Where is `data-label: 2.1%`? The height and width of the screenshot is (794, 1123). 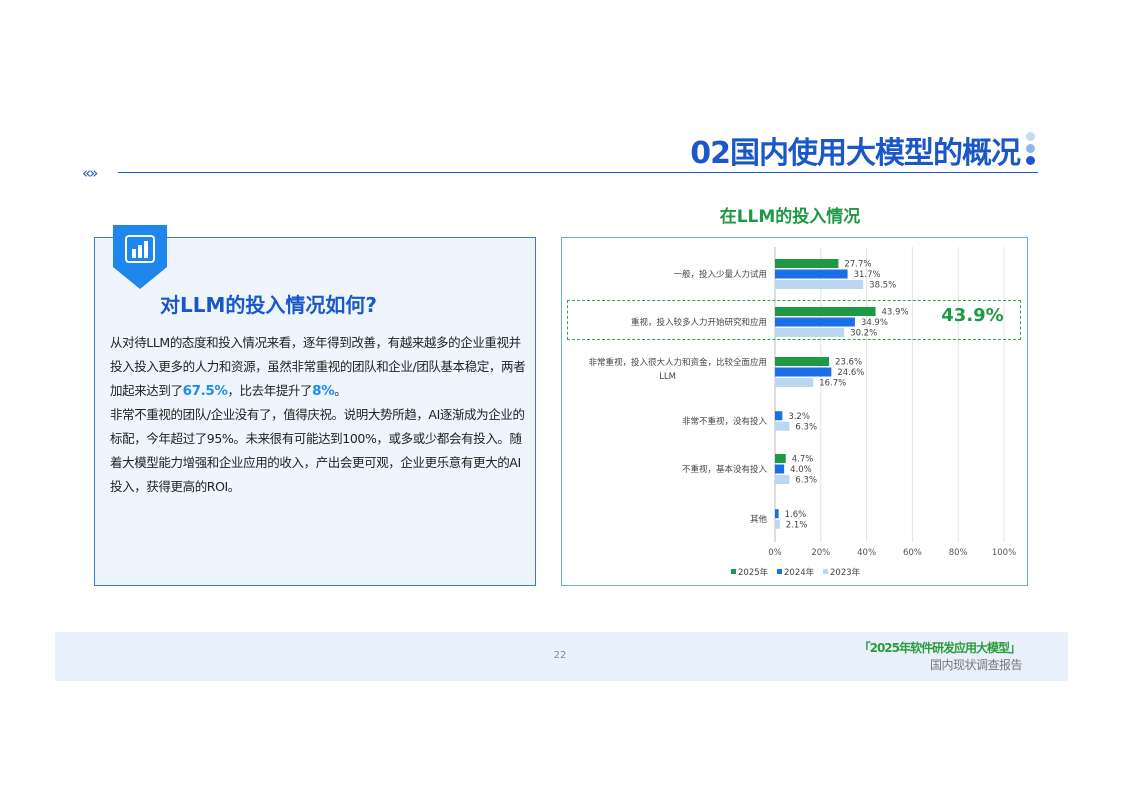
data-label: 2.1% is located at coordinates (797, 525).